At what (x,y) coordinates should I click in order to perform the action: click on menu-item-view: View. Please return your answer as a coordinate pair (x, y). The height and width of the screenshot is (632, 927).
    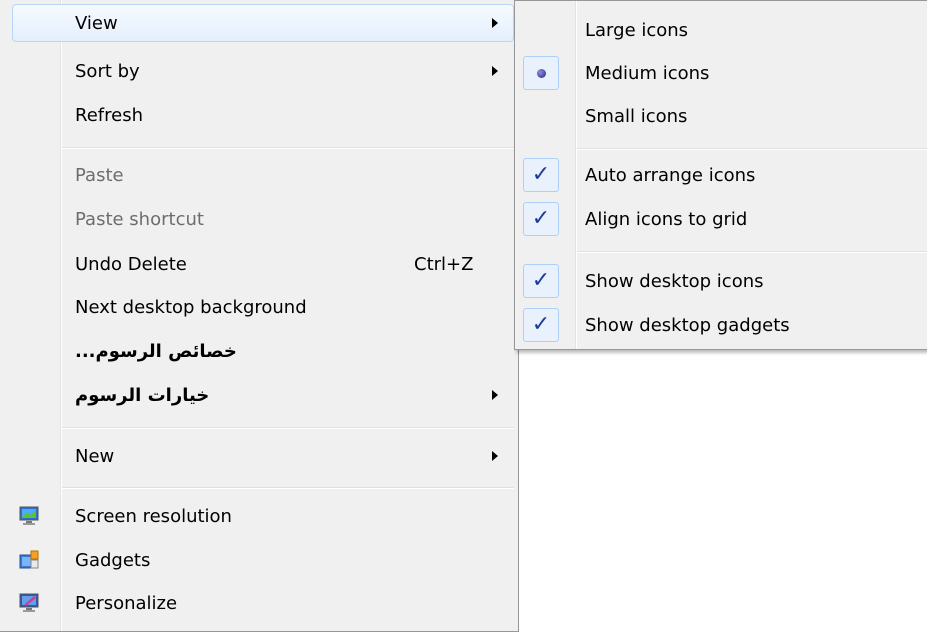
    Looking at the image, I should click on (259, 23).